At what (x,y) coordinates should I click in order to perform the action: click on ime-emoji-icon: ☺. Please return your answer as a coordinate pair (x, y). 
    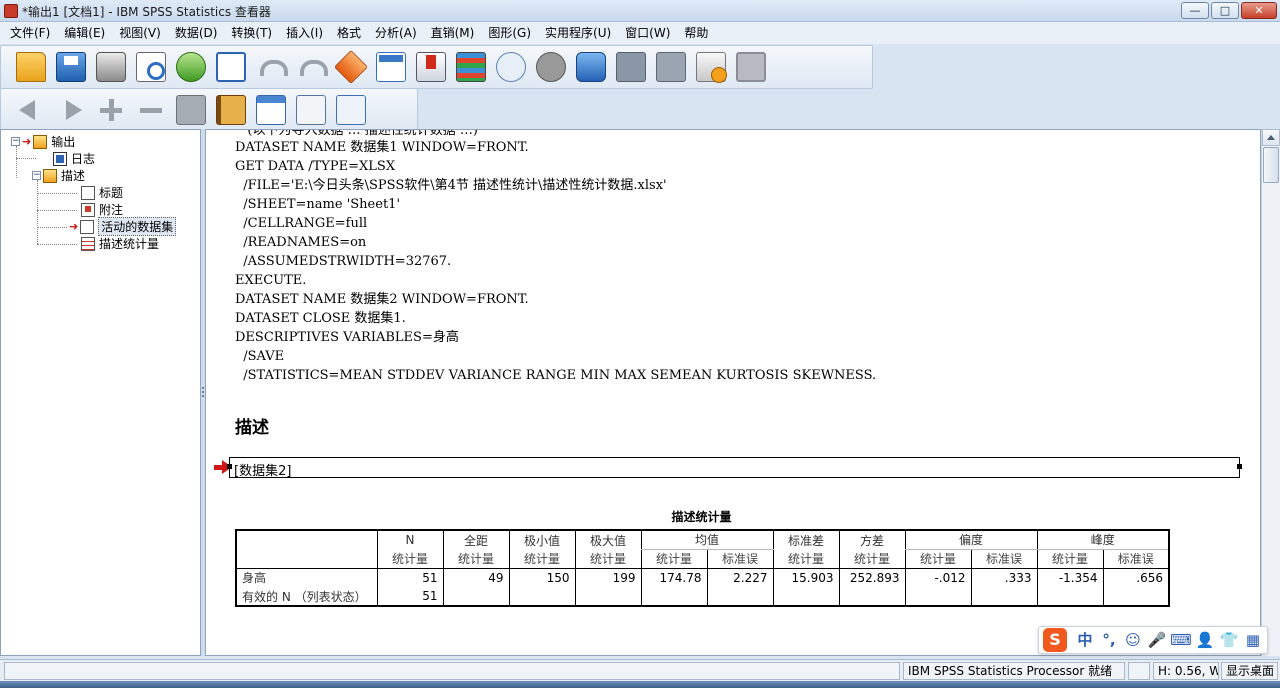
    Looking at the image, I should click on (1133, 640).